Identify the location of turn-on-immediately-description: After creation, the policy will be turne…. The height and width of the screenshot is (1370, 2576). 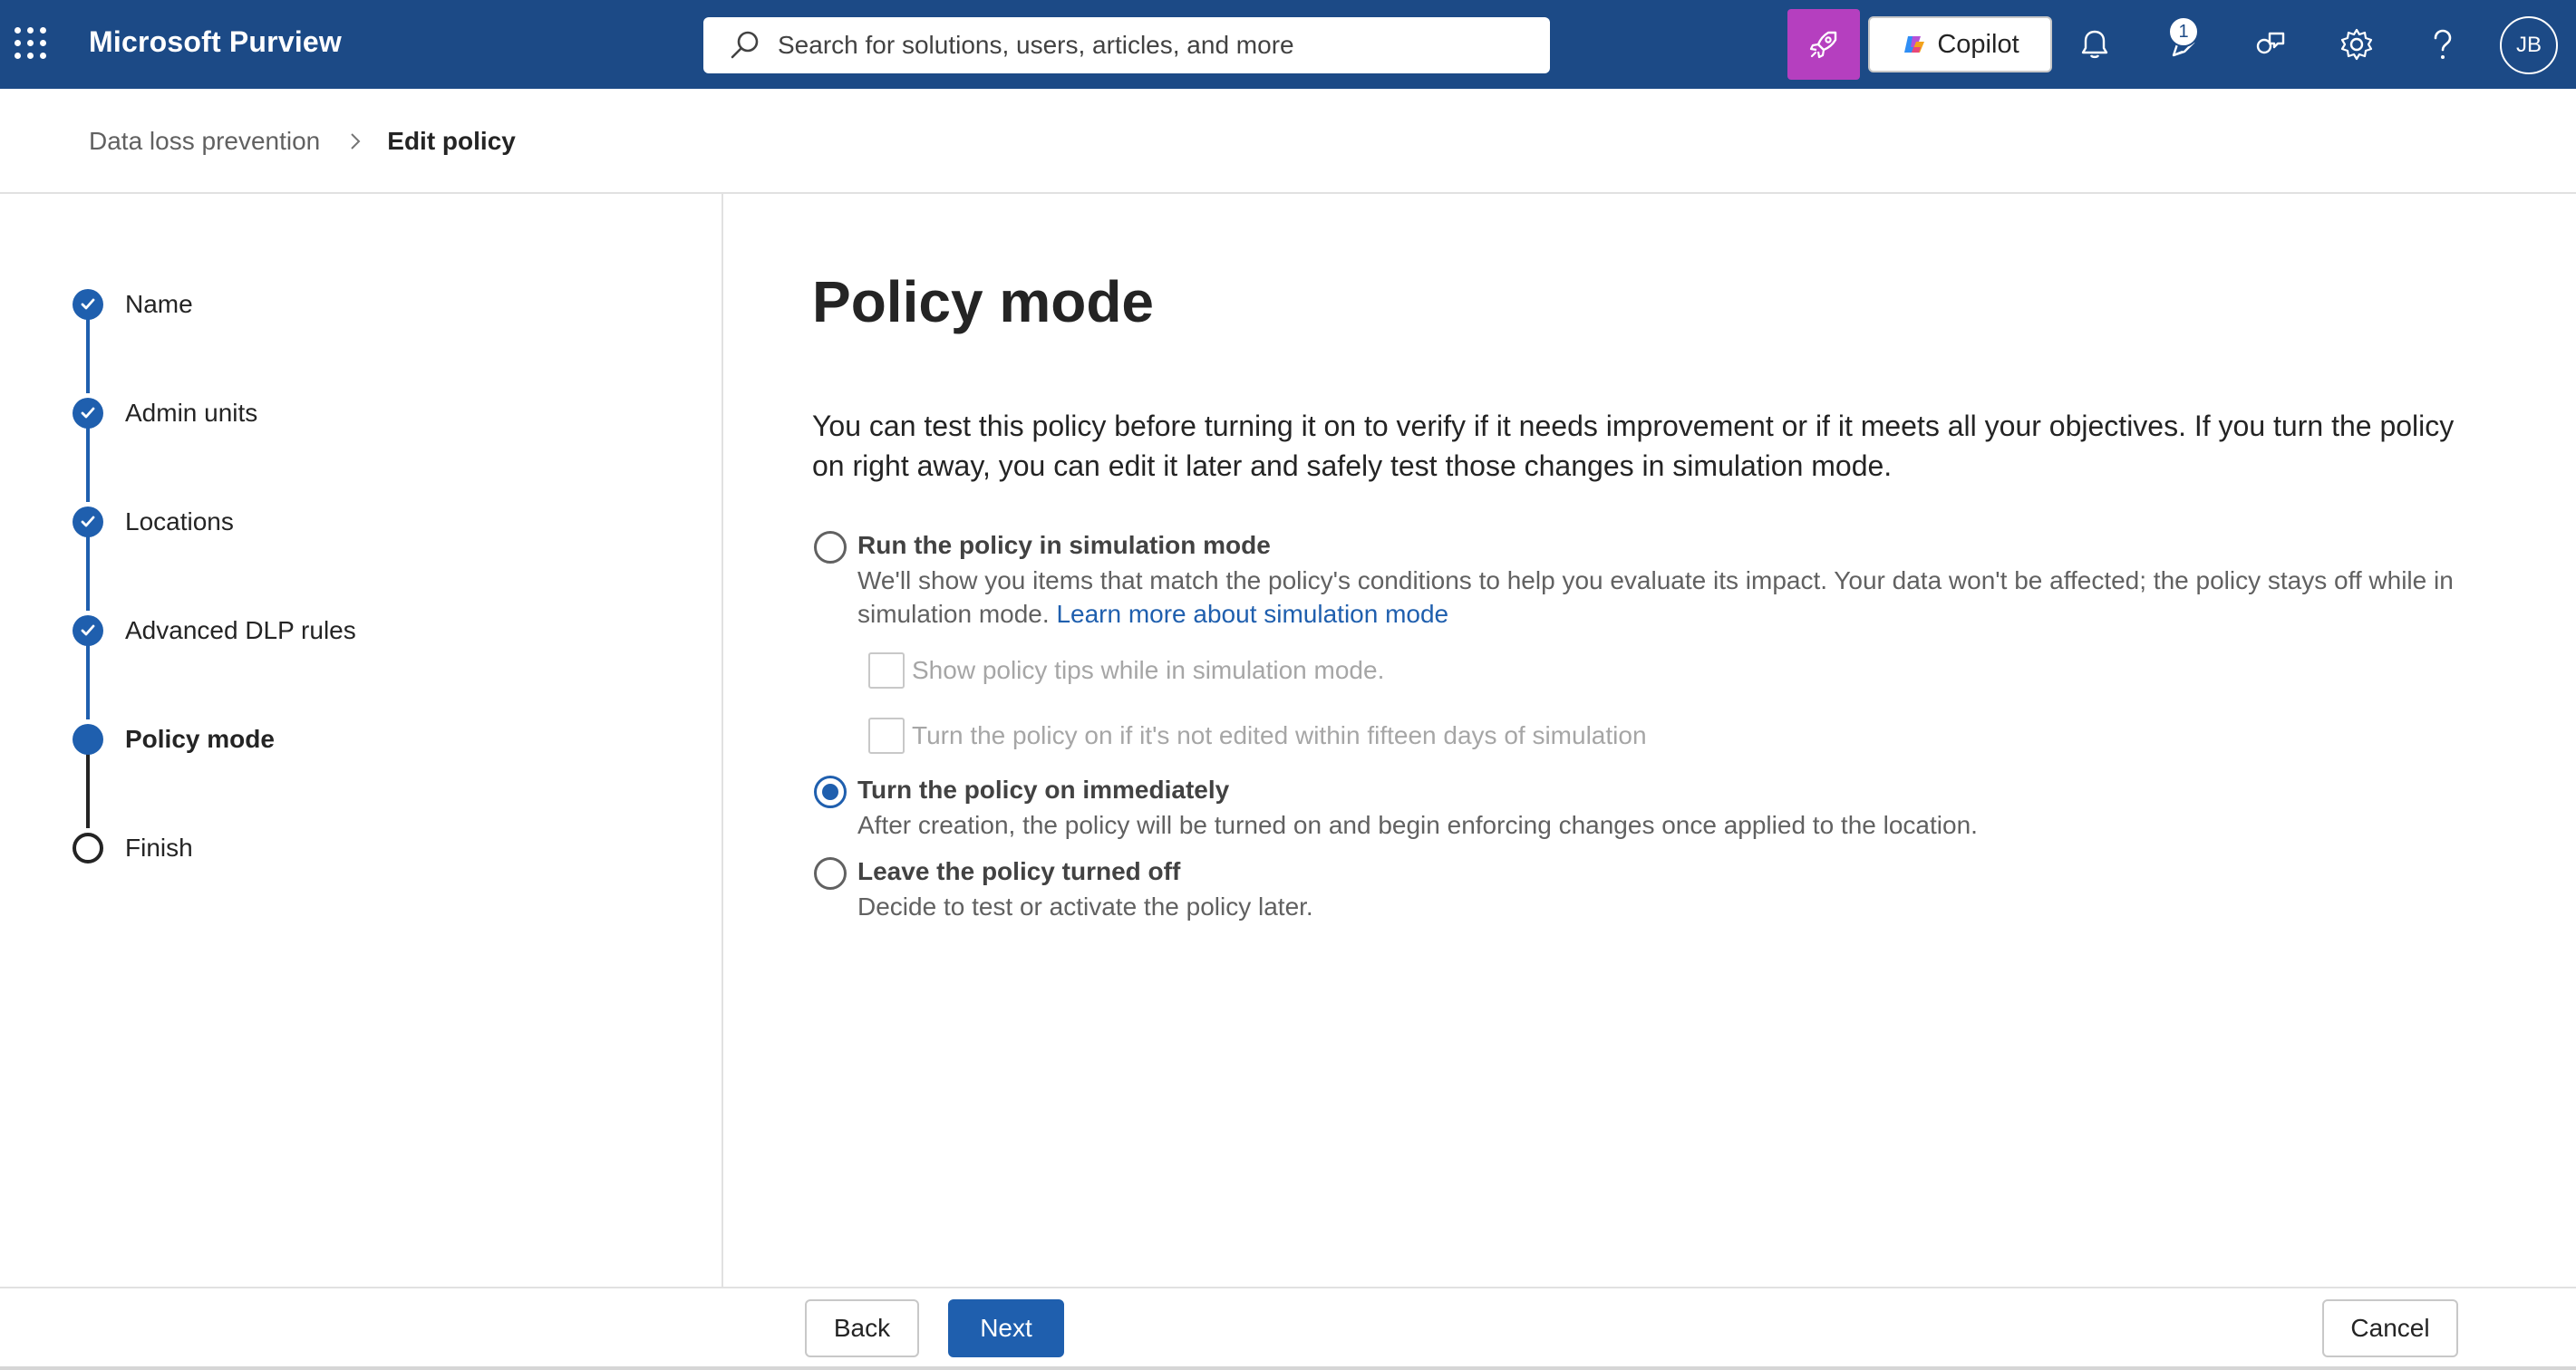
(1417, 825).